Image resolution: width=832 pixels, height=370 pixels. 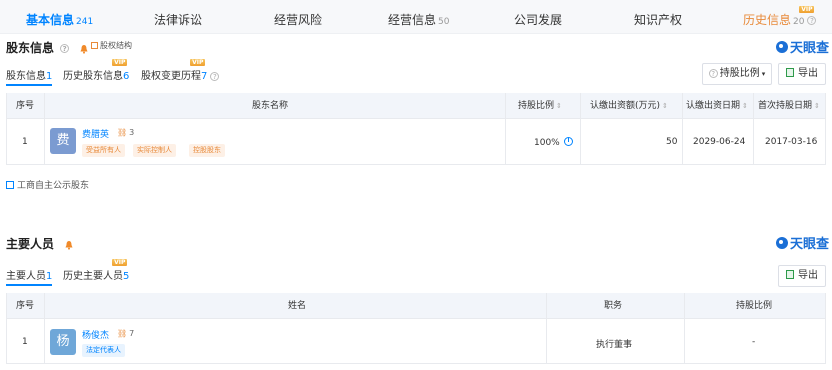 I want to click on subtab-key-personnel: 主要人员1, so click(x=29, y=274).